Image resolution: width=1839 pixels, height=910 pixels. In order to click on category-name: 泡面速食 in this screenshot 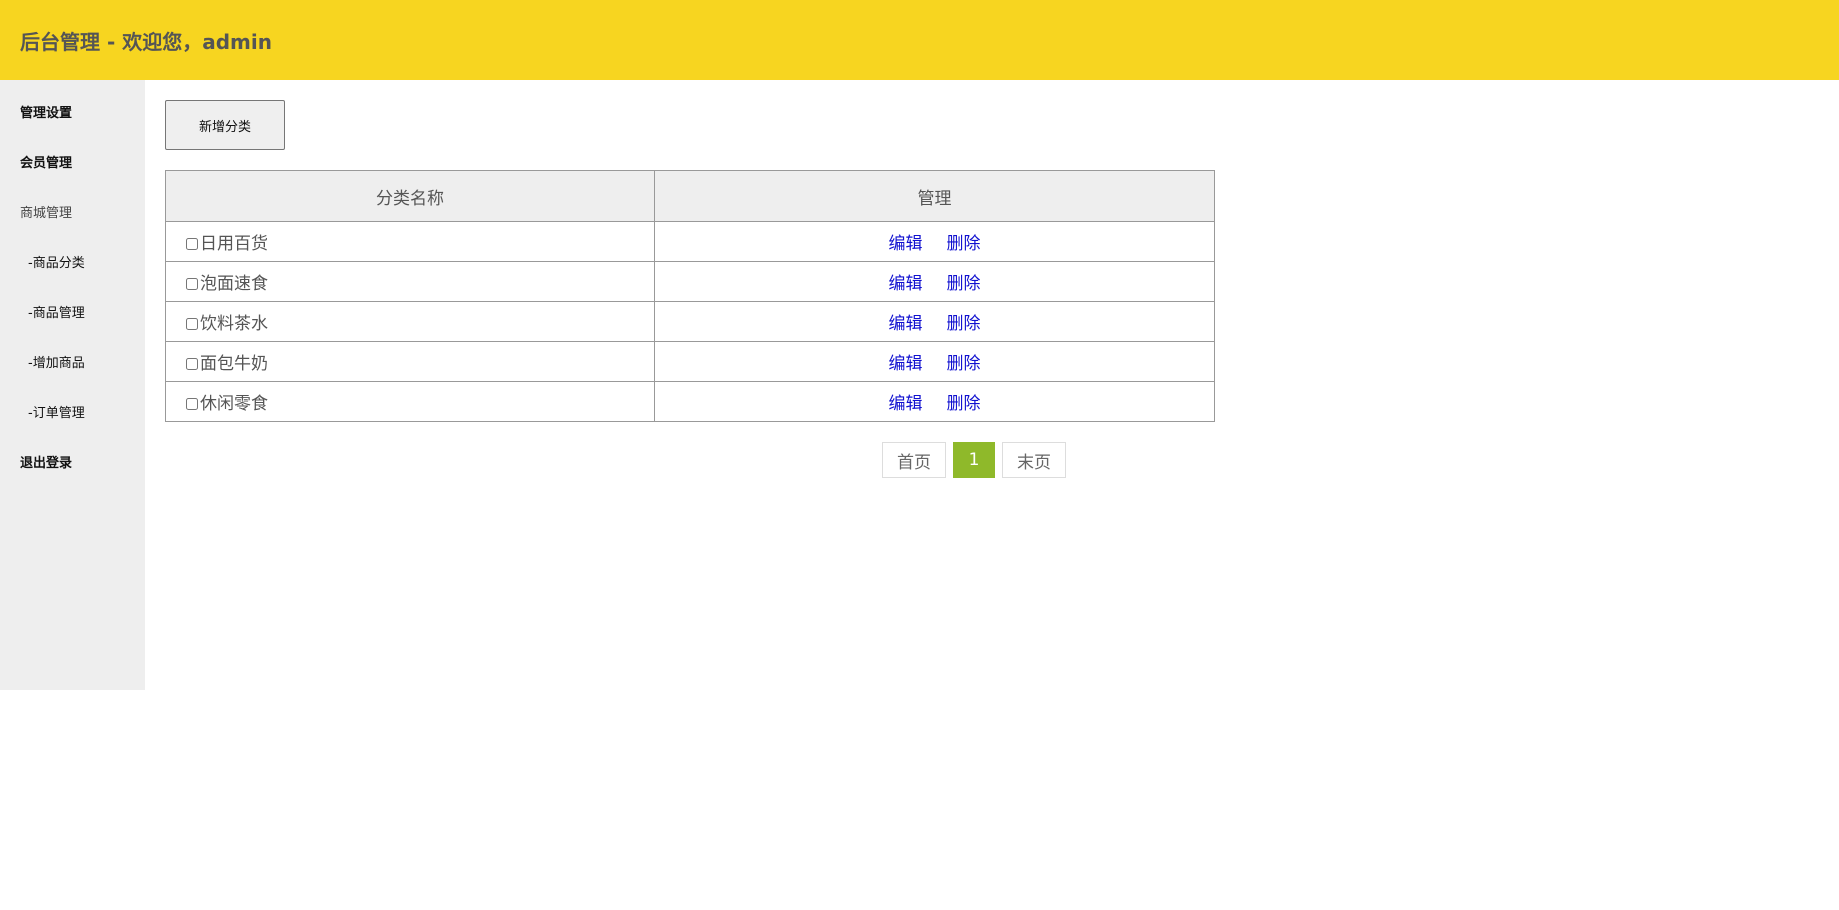, I will do `click(234, 284)`.